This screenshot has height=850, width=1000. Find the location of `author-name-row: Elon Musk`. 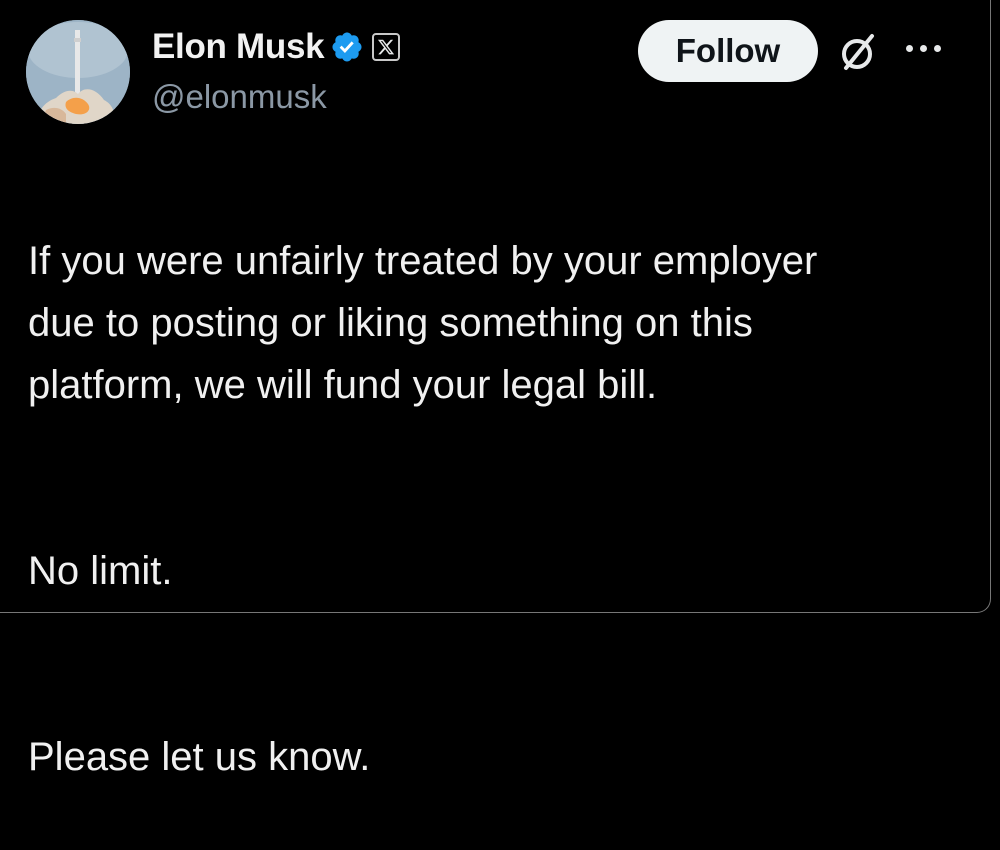

author-name-row: Elon Musk is located at coordinates (276, 47).